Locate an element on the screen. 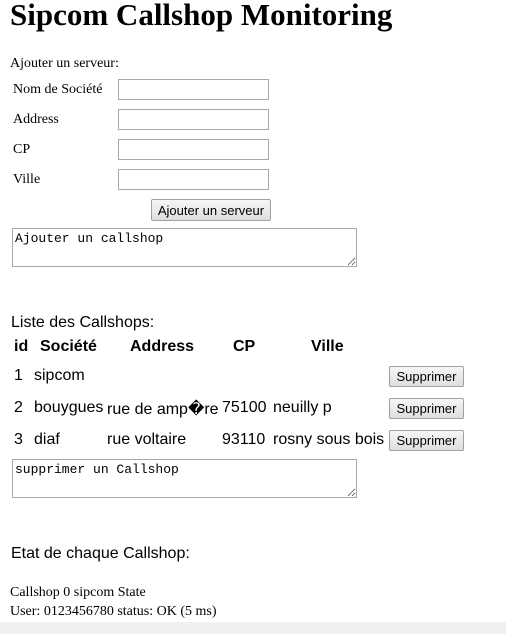  cell-id: 2 is located at coordinates (18, 407).